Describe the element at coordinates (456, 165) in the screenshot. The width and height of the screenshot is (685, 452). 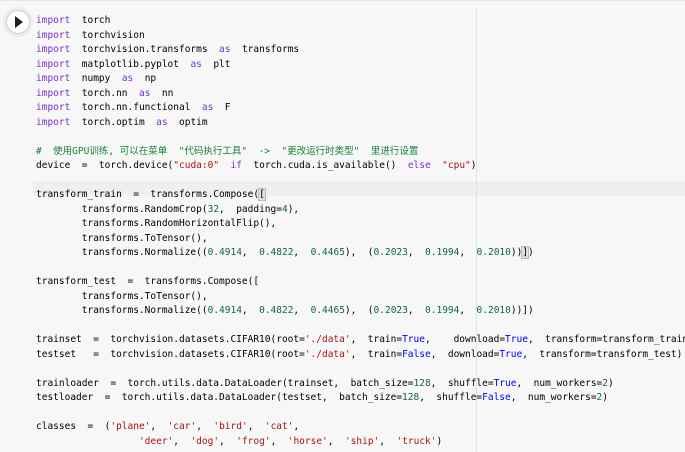
I see `code-token: "cpu"` at that location.